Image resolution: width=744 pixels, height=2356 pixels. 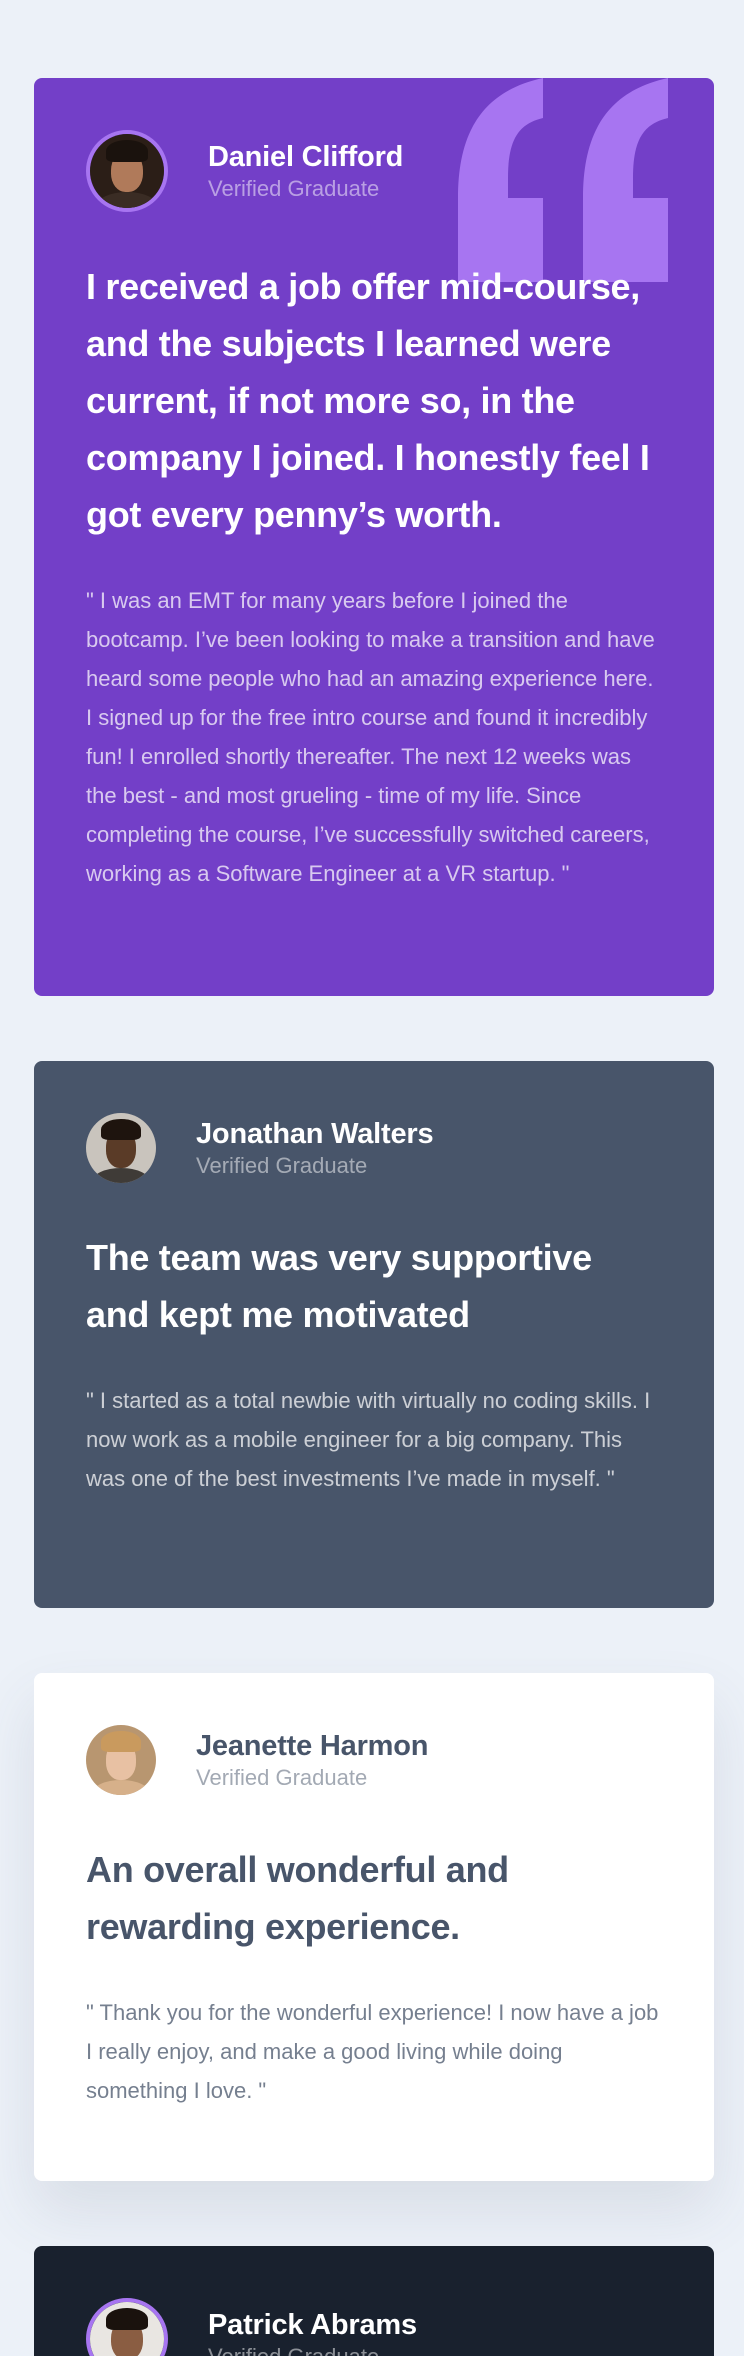 I want to click on testimonial-header: Daniel Clifford Verified Graduate, so click(x=373, y=171).